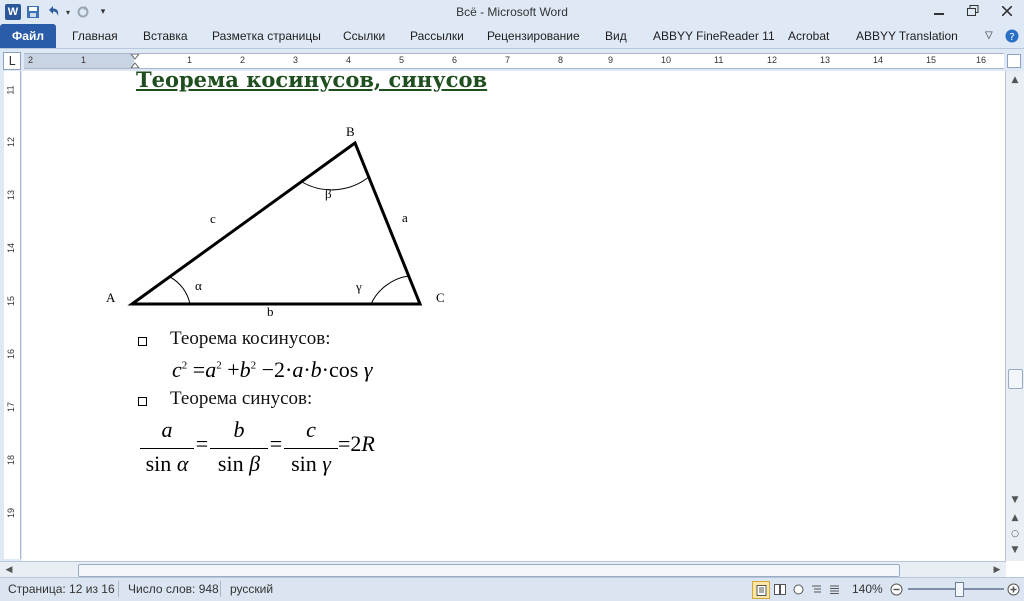 The image size is (1024, 601). I want to click on ruler-number: 5, so click(402, 60).